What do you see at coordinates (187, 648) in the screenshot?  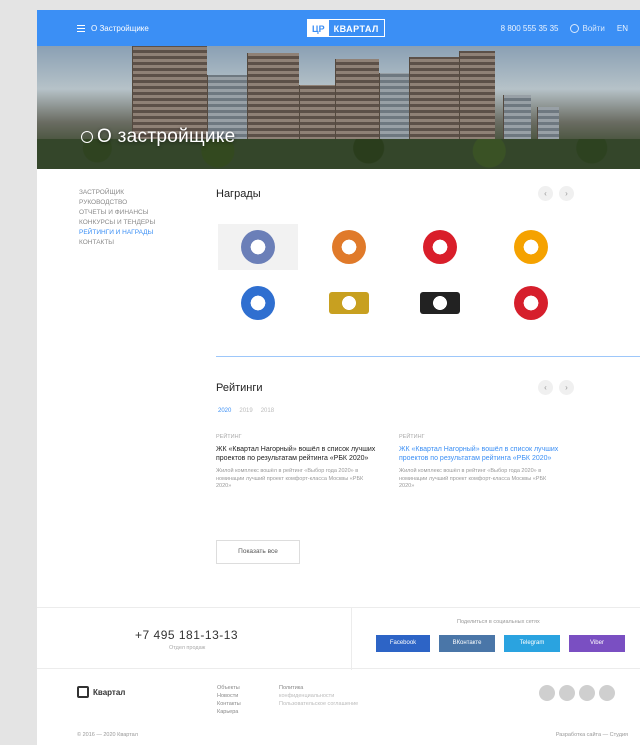 I see `phone-caption: Отдел продаж` at bounding box center [187, 648].